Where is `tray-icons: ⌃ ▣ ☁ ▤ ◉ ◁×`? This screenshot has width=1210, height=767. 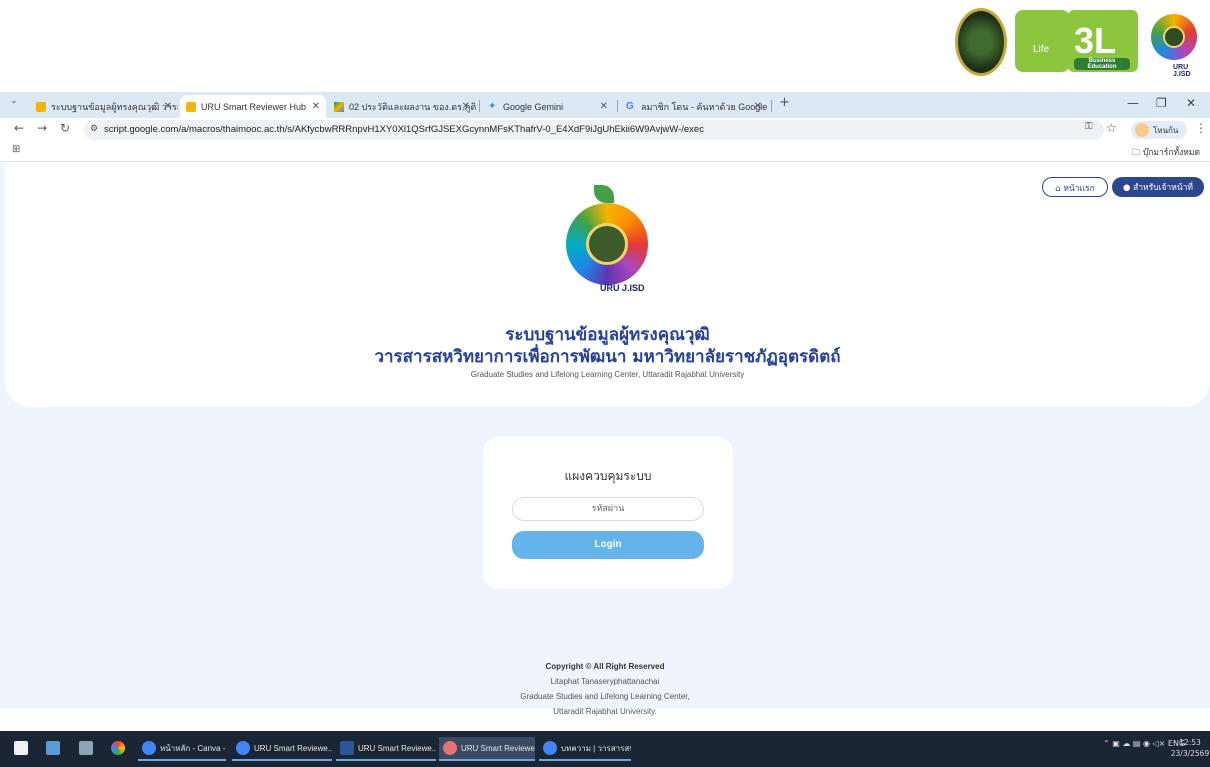 tray-icons: ⌃ ▣ ☁ ▤ ◉ ◁× is located at coordinates (1135, 743).